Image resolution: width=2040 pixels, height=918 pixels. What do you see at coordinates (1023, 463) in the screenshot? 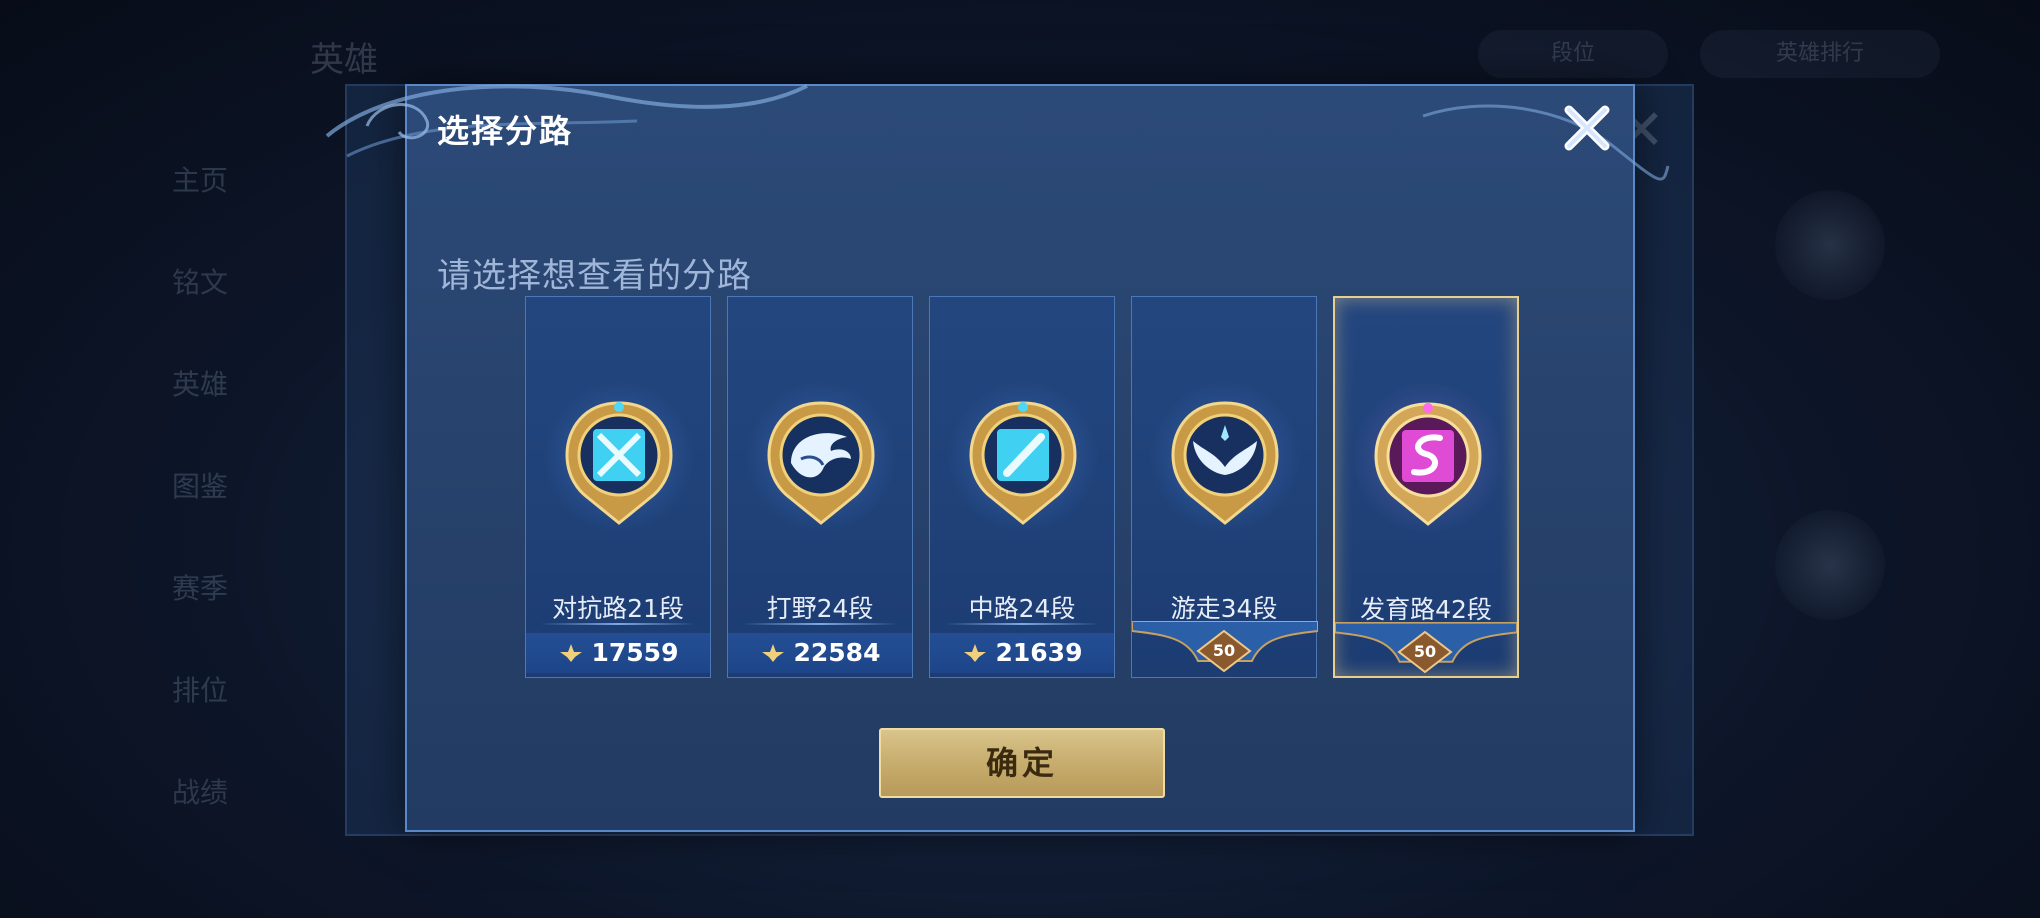
I see `staff-icon` at bounding box center [1023, 463].